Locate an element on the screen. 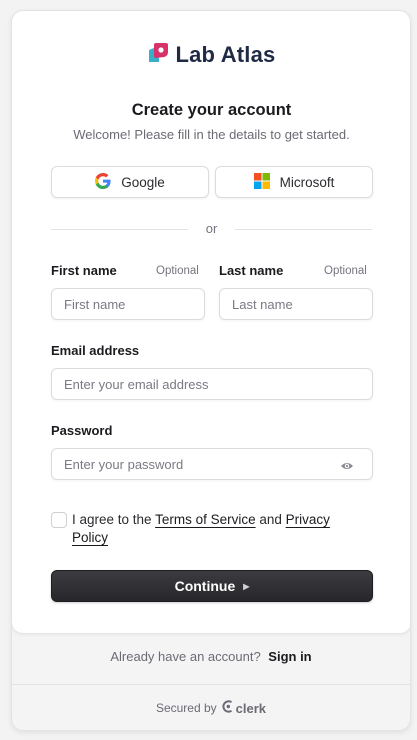 The image size is (417, 740). first-name-input is located at coordinates (128, 304).